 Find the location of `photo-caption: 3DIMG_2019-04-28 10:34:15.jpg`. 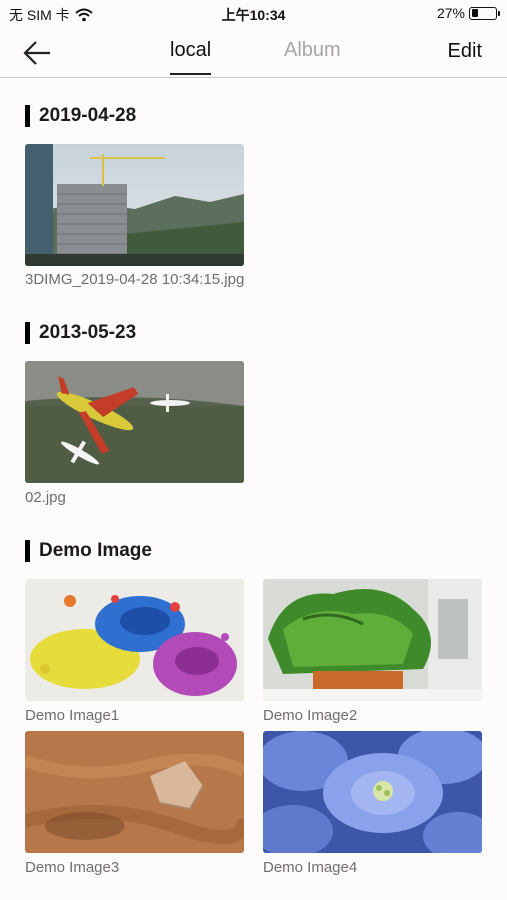

photo-caption: 3DIMG_2019-04-28 10:34:15.jpg is located at coordinates (135, 279).